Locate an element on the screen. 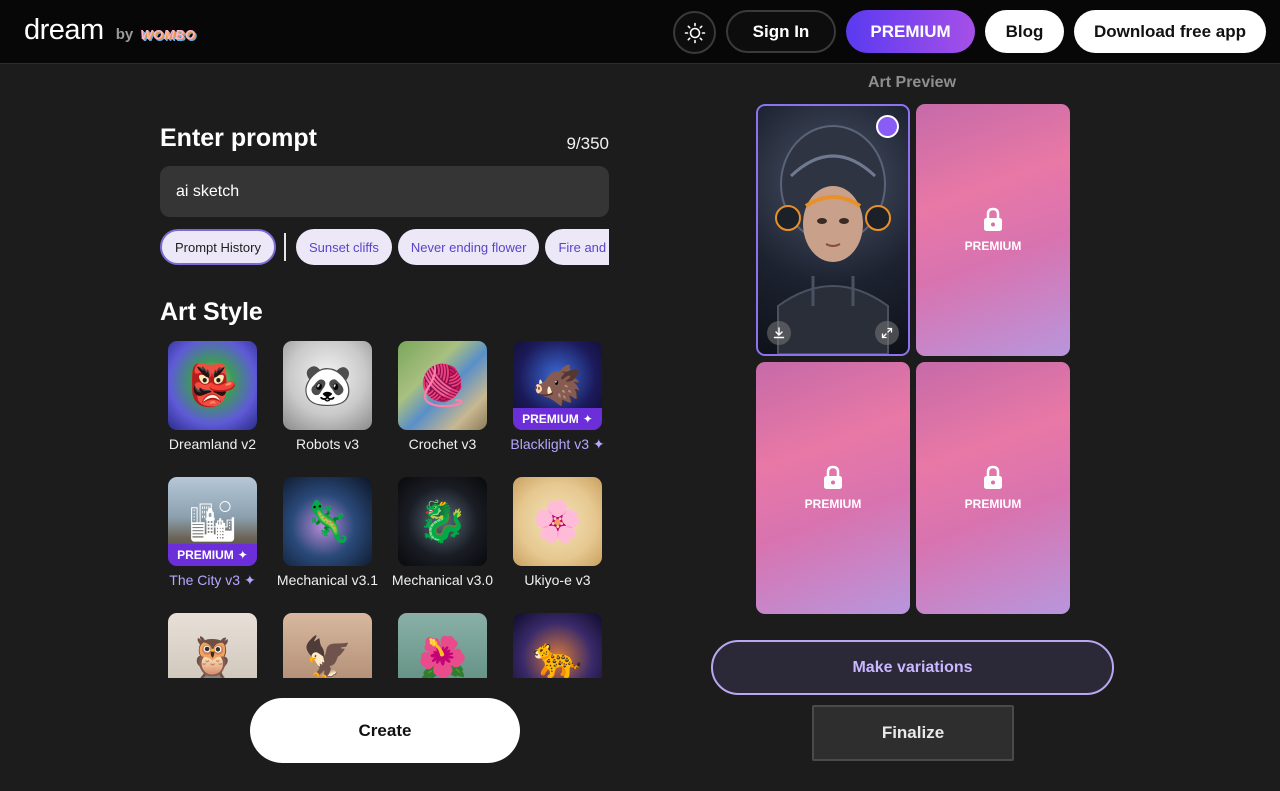 This screenshot has width=1280, height=791. mech-dragon-icon: 🐉 is located at coordinates (442, 522).